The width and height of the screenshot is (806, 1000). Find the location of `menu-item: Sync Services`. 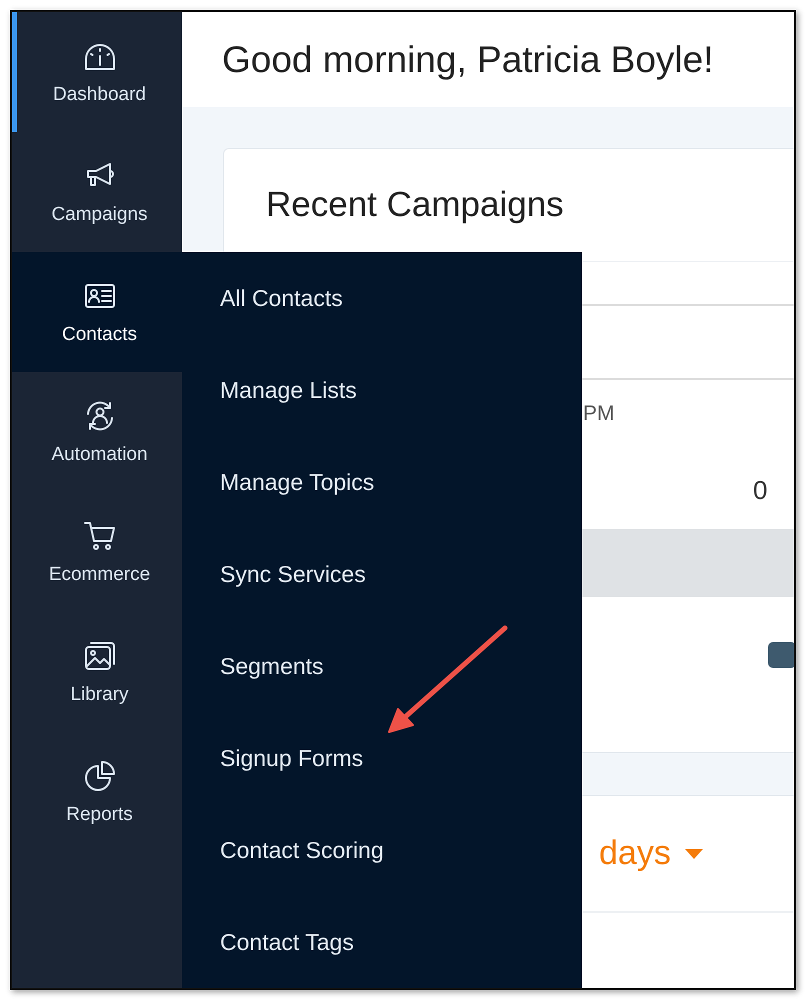

menu-item: Sync Services is located at coordinates (382, 574).